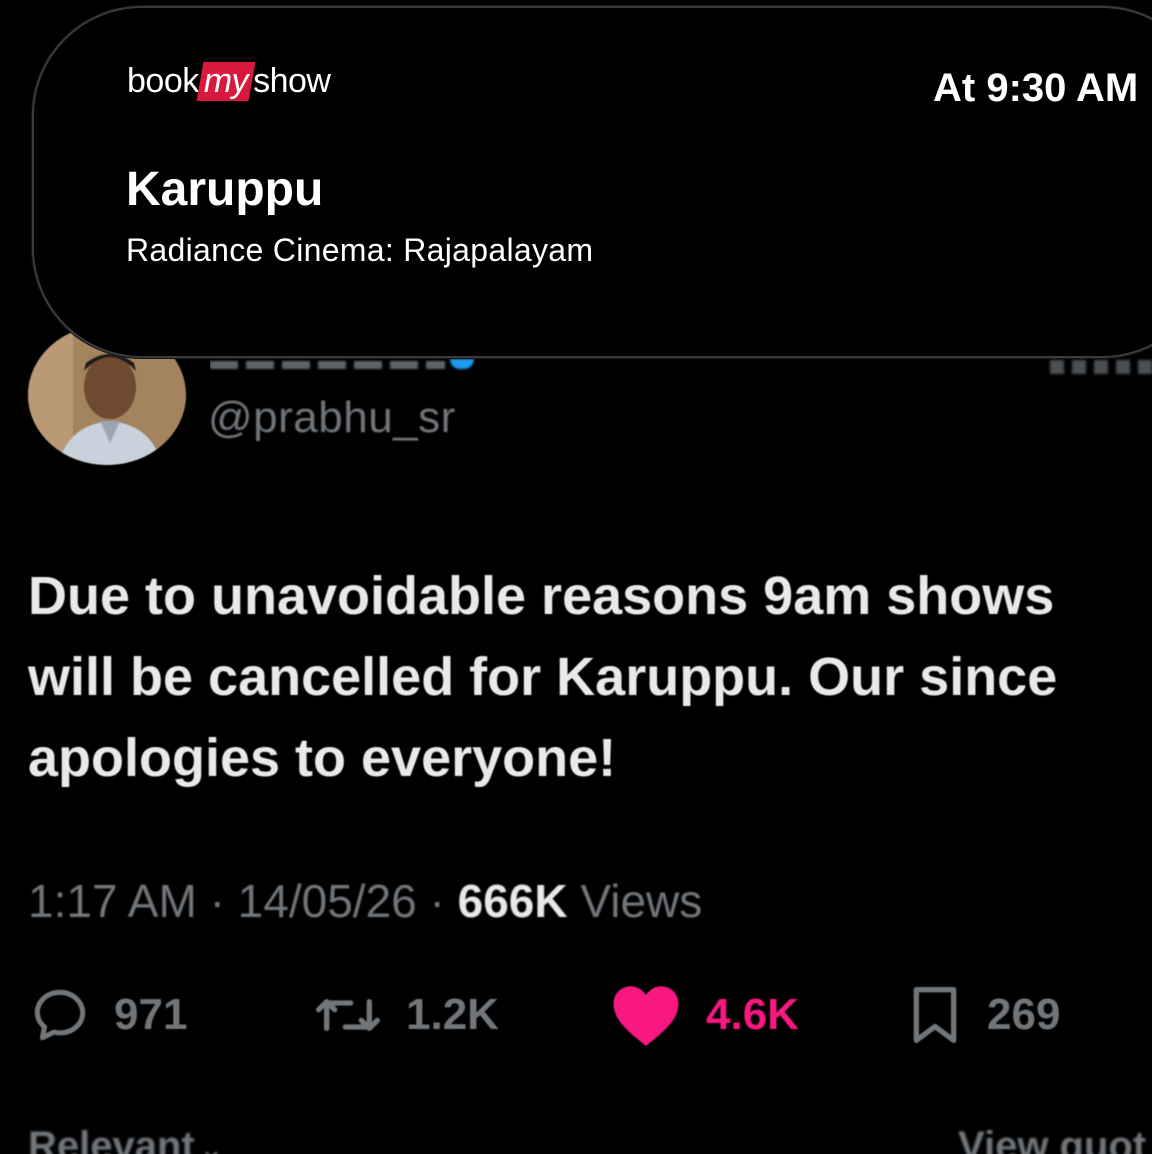 This screenshot has height=1154, width=1152. What do you see at coordinates (327, 365) in the screenshot?
I see `display-name-partial` at bounding box center [327, 365].